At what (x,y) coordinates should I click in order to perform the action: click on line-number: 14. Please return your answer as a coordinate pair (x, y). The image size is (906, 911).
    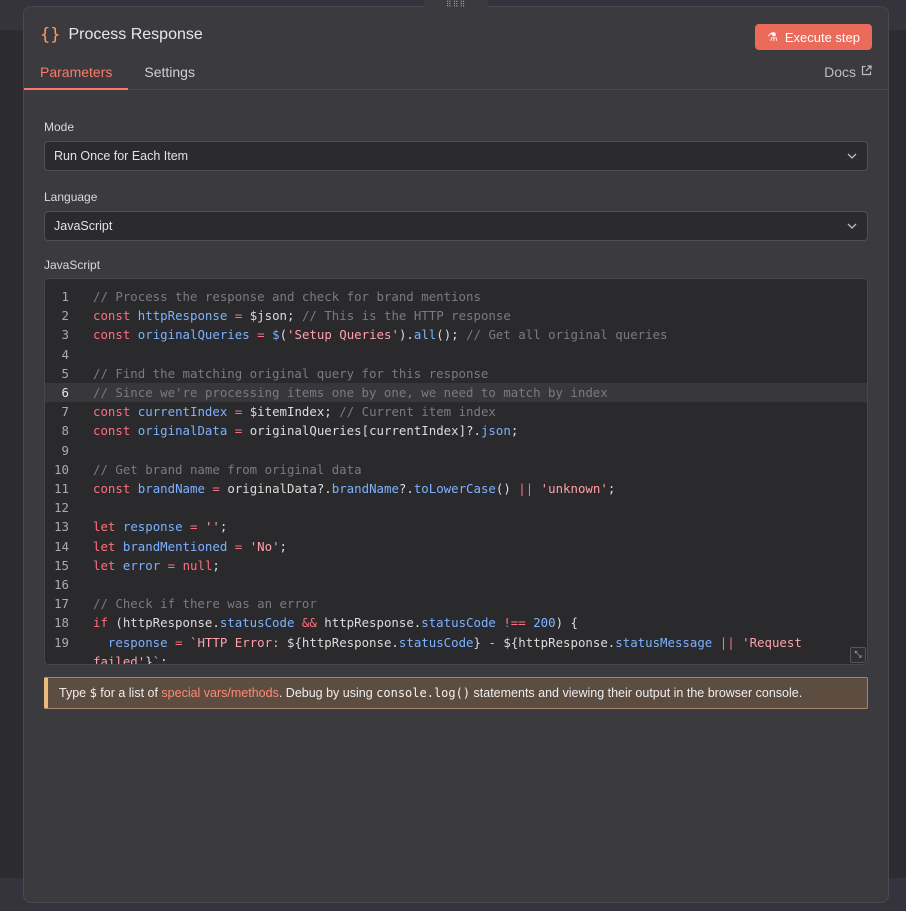
    Looking at the image, I should click on (61, 546).